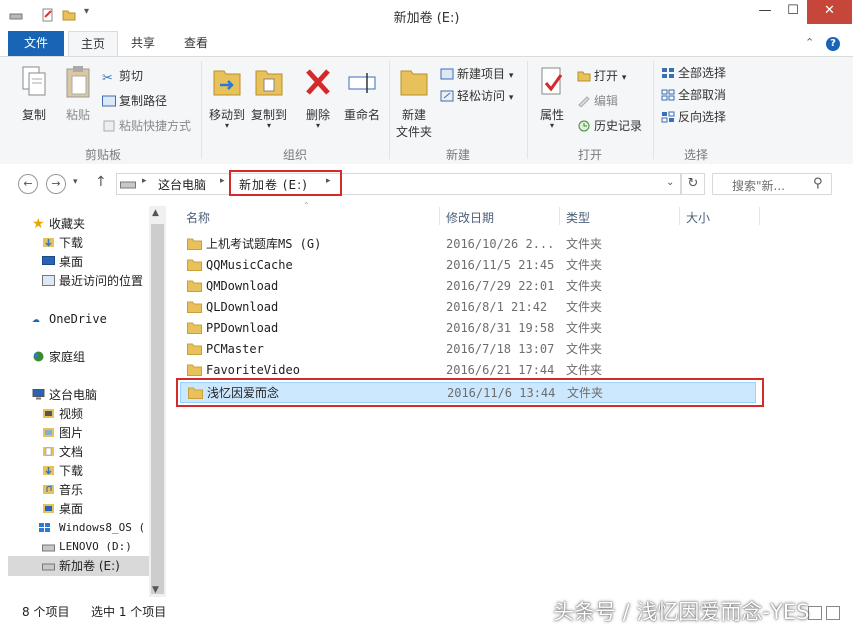  What do you see at coordinates (500, 265) in the screenshot?
I see `file-date: 2016/11/5 21:45` at bounding box center [500, 265].